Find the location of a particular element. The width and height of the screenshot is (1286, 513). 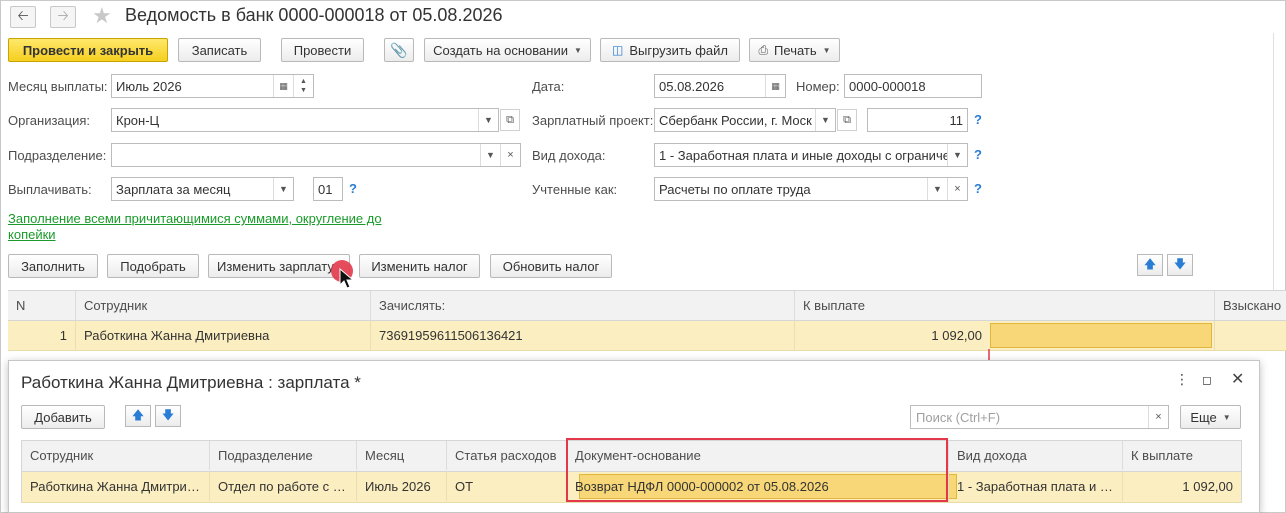

change-tax-button: Изменить налог is located at coordinates (419, 266).